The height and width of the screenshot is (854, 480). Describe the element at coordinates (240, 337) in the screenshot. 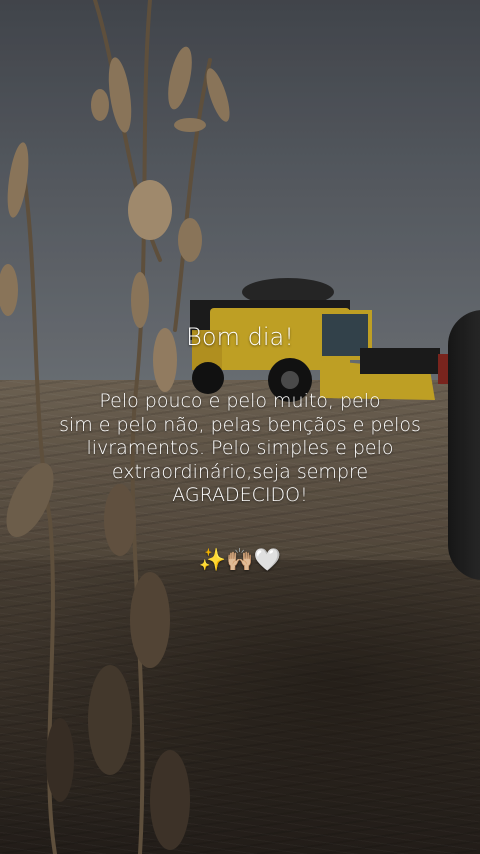

I see `greeting-title: Bom dia!` at that location.